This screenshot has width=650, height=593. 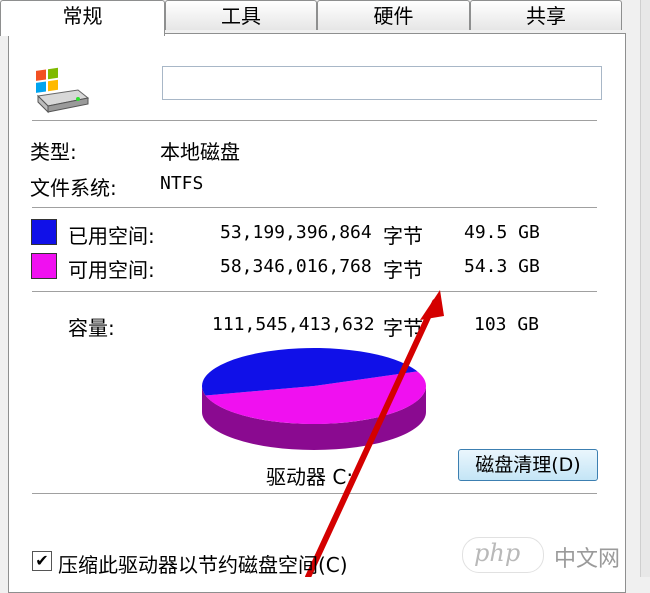 I want to click on compress-checkbox: ✔, so click(x=42, y=561).